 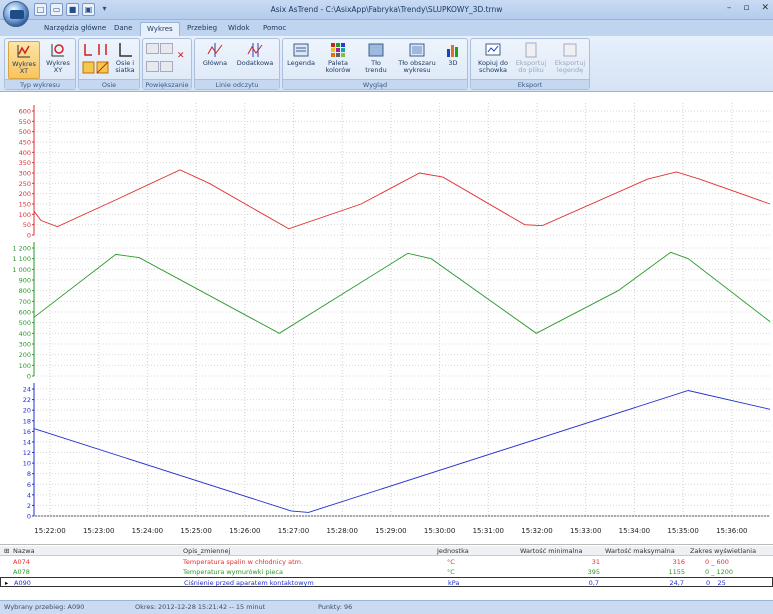 I want to click on group-typ-wykresu: Wykres XT Wykres XY Typ wykresu, so click(x=40, y=64).